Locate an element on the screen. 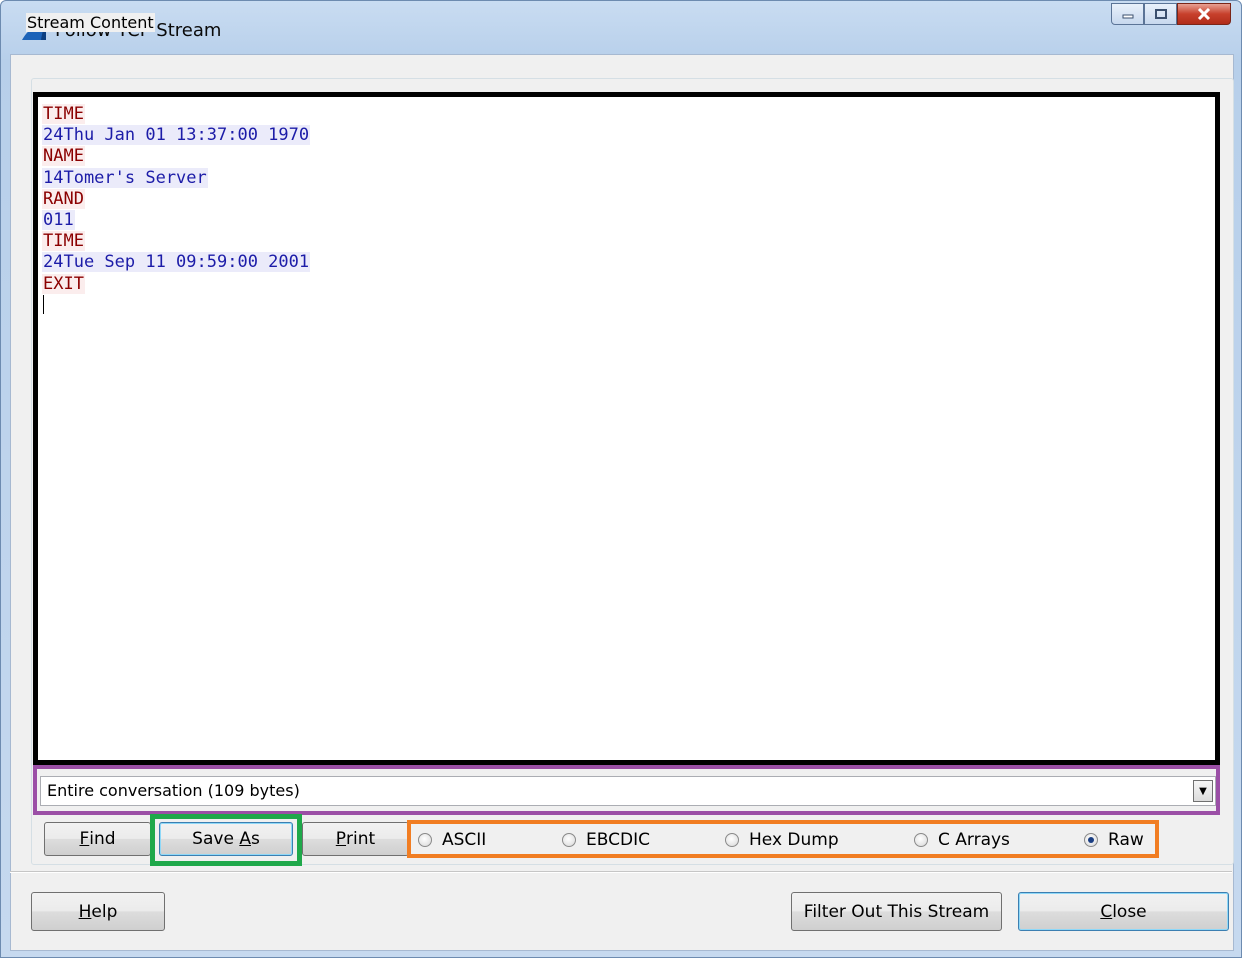 Image resolution: width=1244 pixels, height=960 pixels. filter-out-stream-label: Filter Out This Stream is located at coordinates (896, 911).